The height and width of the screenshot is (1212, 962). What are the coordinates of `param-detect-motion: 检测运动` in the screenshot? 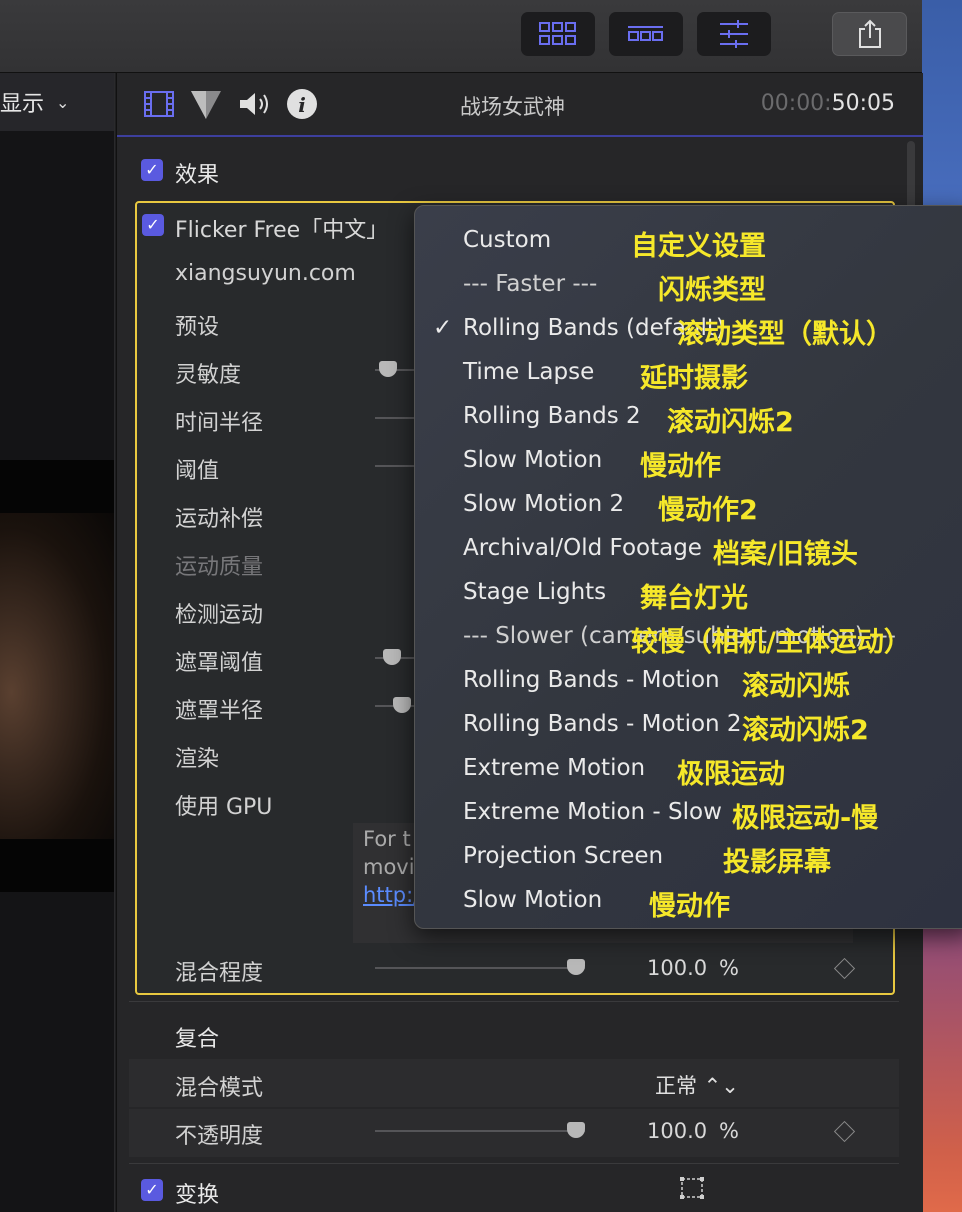 It's located at (219, 615).